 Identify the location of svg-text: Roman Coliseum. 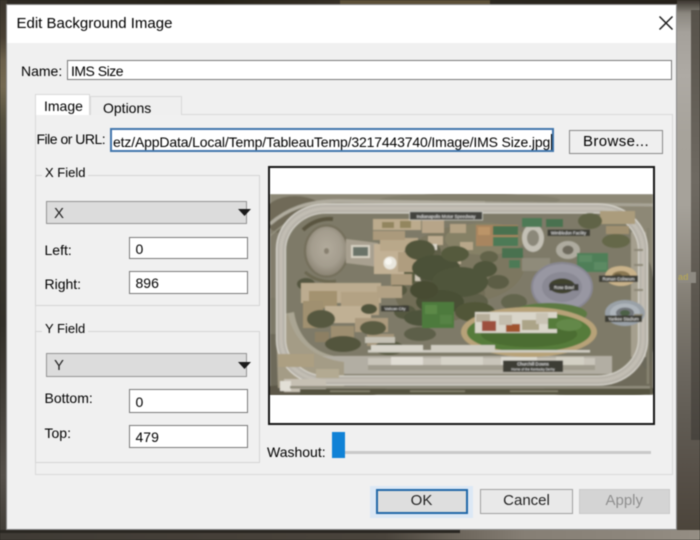
(618, 279).